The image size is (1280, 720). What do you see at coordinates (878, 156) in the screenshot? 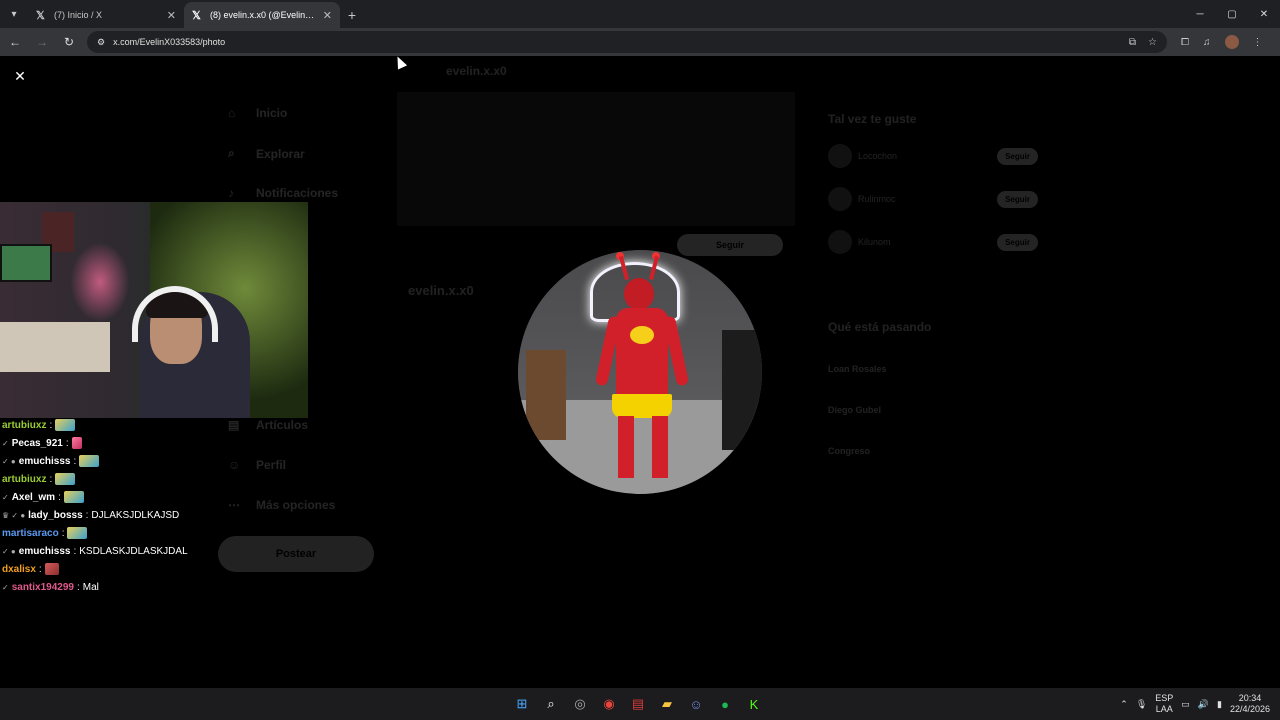
I see `suggestion-name: Locochon` at bounding box center [878, 156].